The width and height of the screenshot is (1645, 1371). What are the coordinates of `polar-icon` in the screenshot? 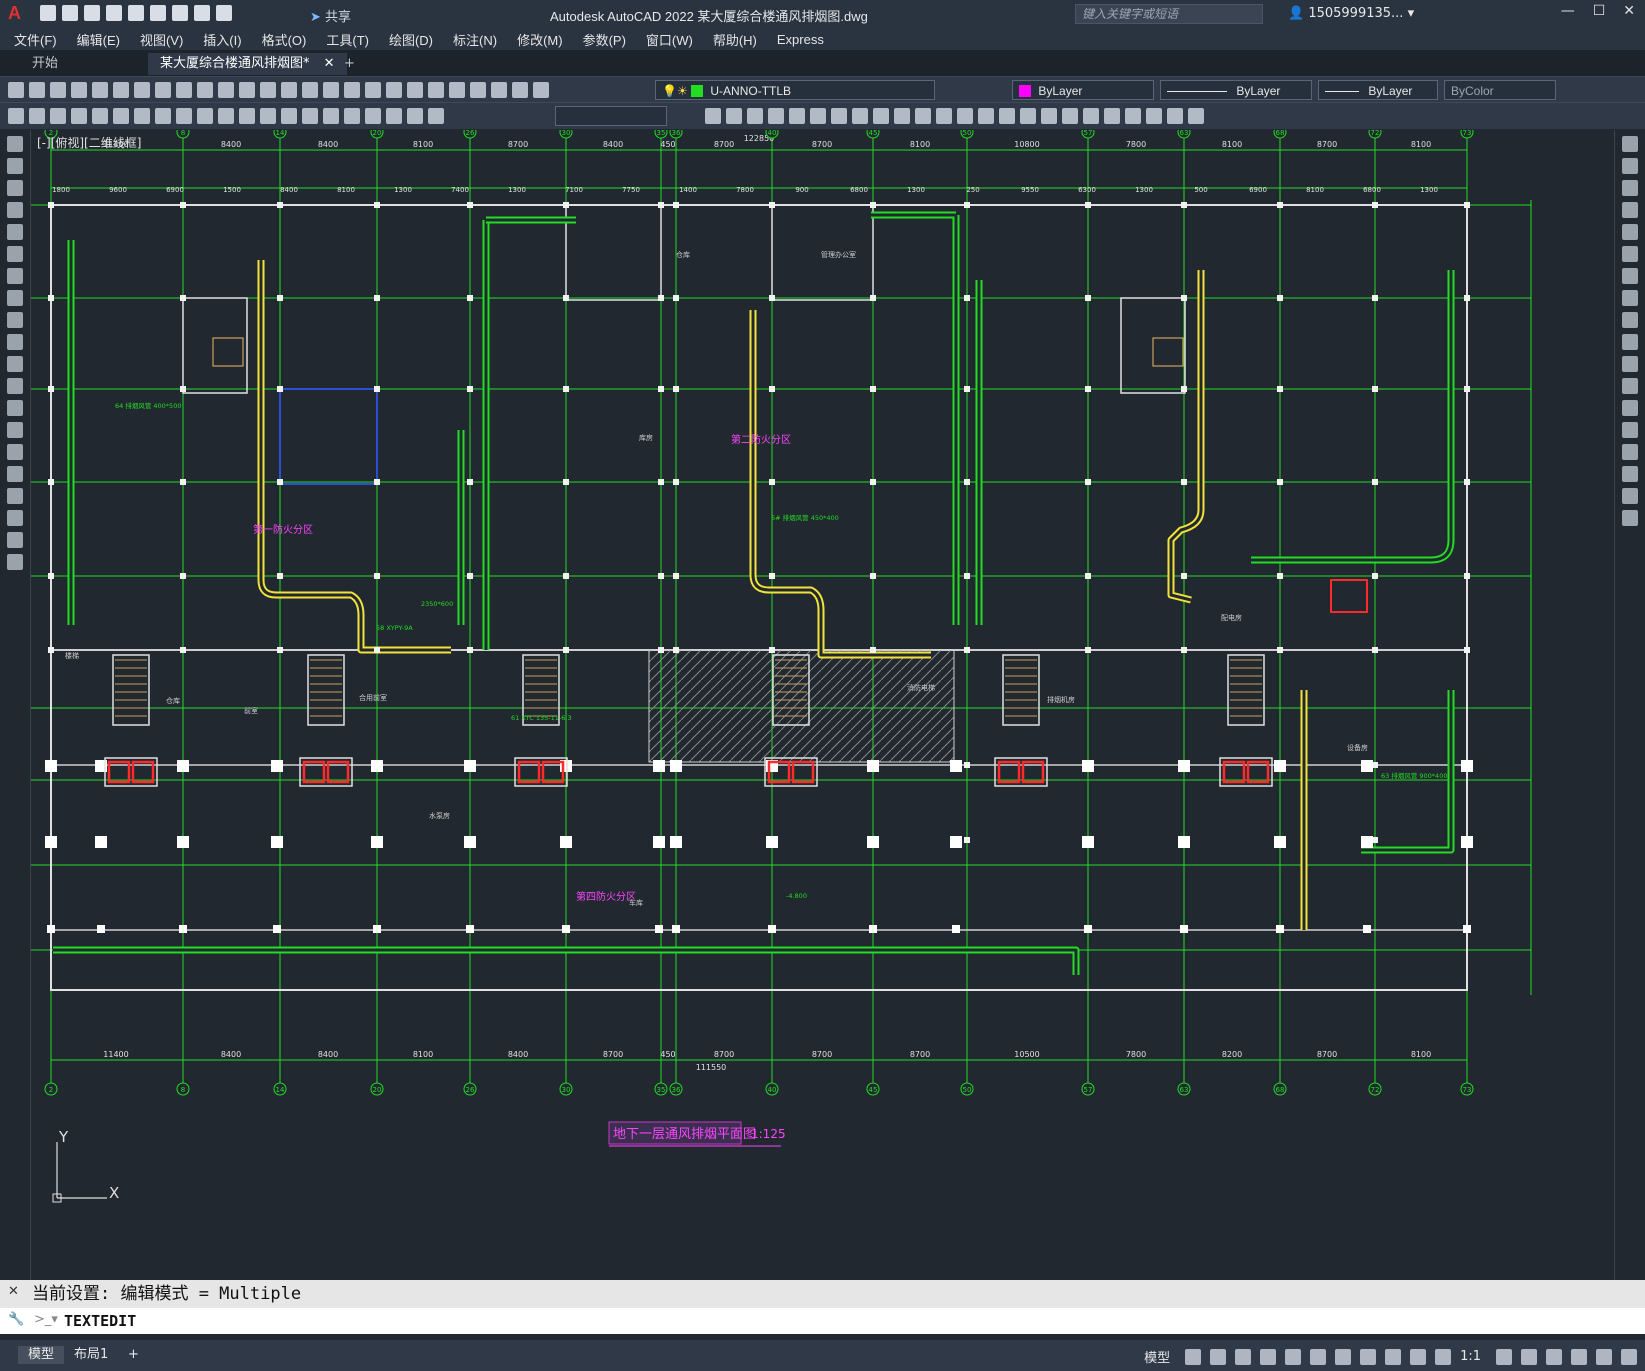 It's located at (1268, 1356).